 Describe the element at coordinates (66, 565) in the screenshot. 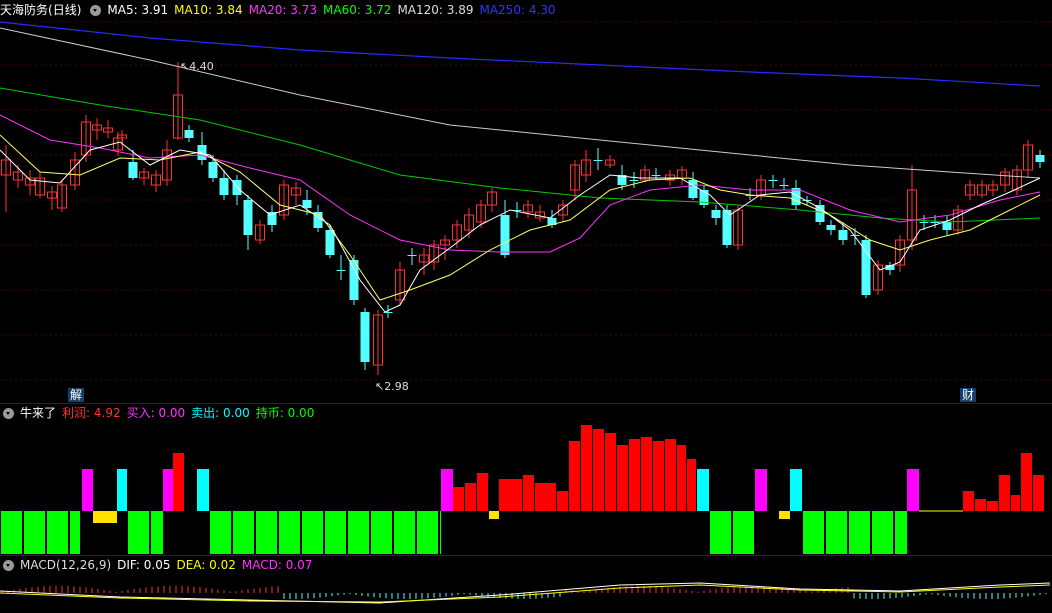

I see `macd-name: MACD(12,26,9)` at that location.